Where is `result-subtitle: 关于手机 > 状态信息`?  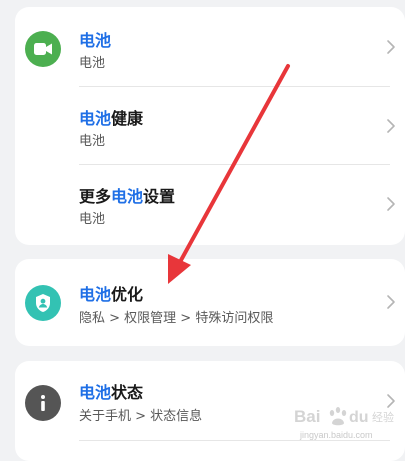
result-subtitle: 关于手机 > 状态信息 is located at coordinates (141, 416).